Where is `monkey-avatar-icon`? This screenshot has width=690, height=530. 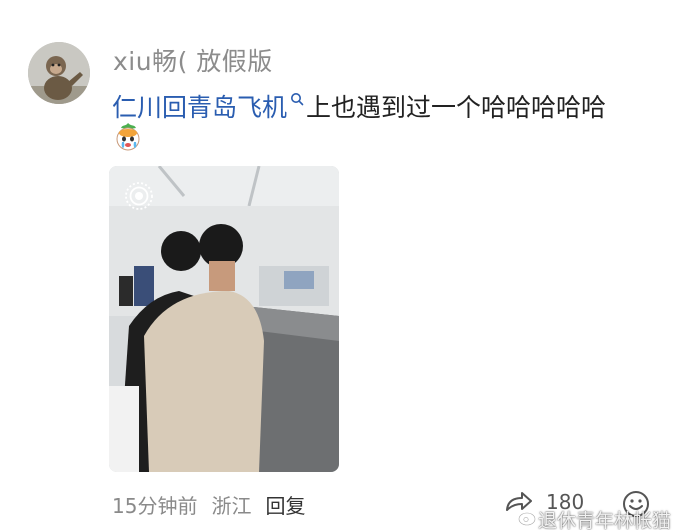
monkey-avatar-icon is located at coordinates (59, 73).